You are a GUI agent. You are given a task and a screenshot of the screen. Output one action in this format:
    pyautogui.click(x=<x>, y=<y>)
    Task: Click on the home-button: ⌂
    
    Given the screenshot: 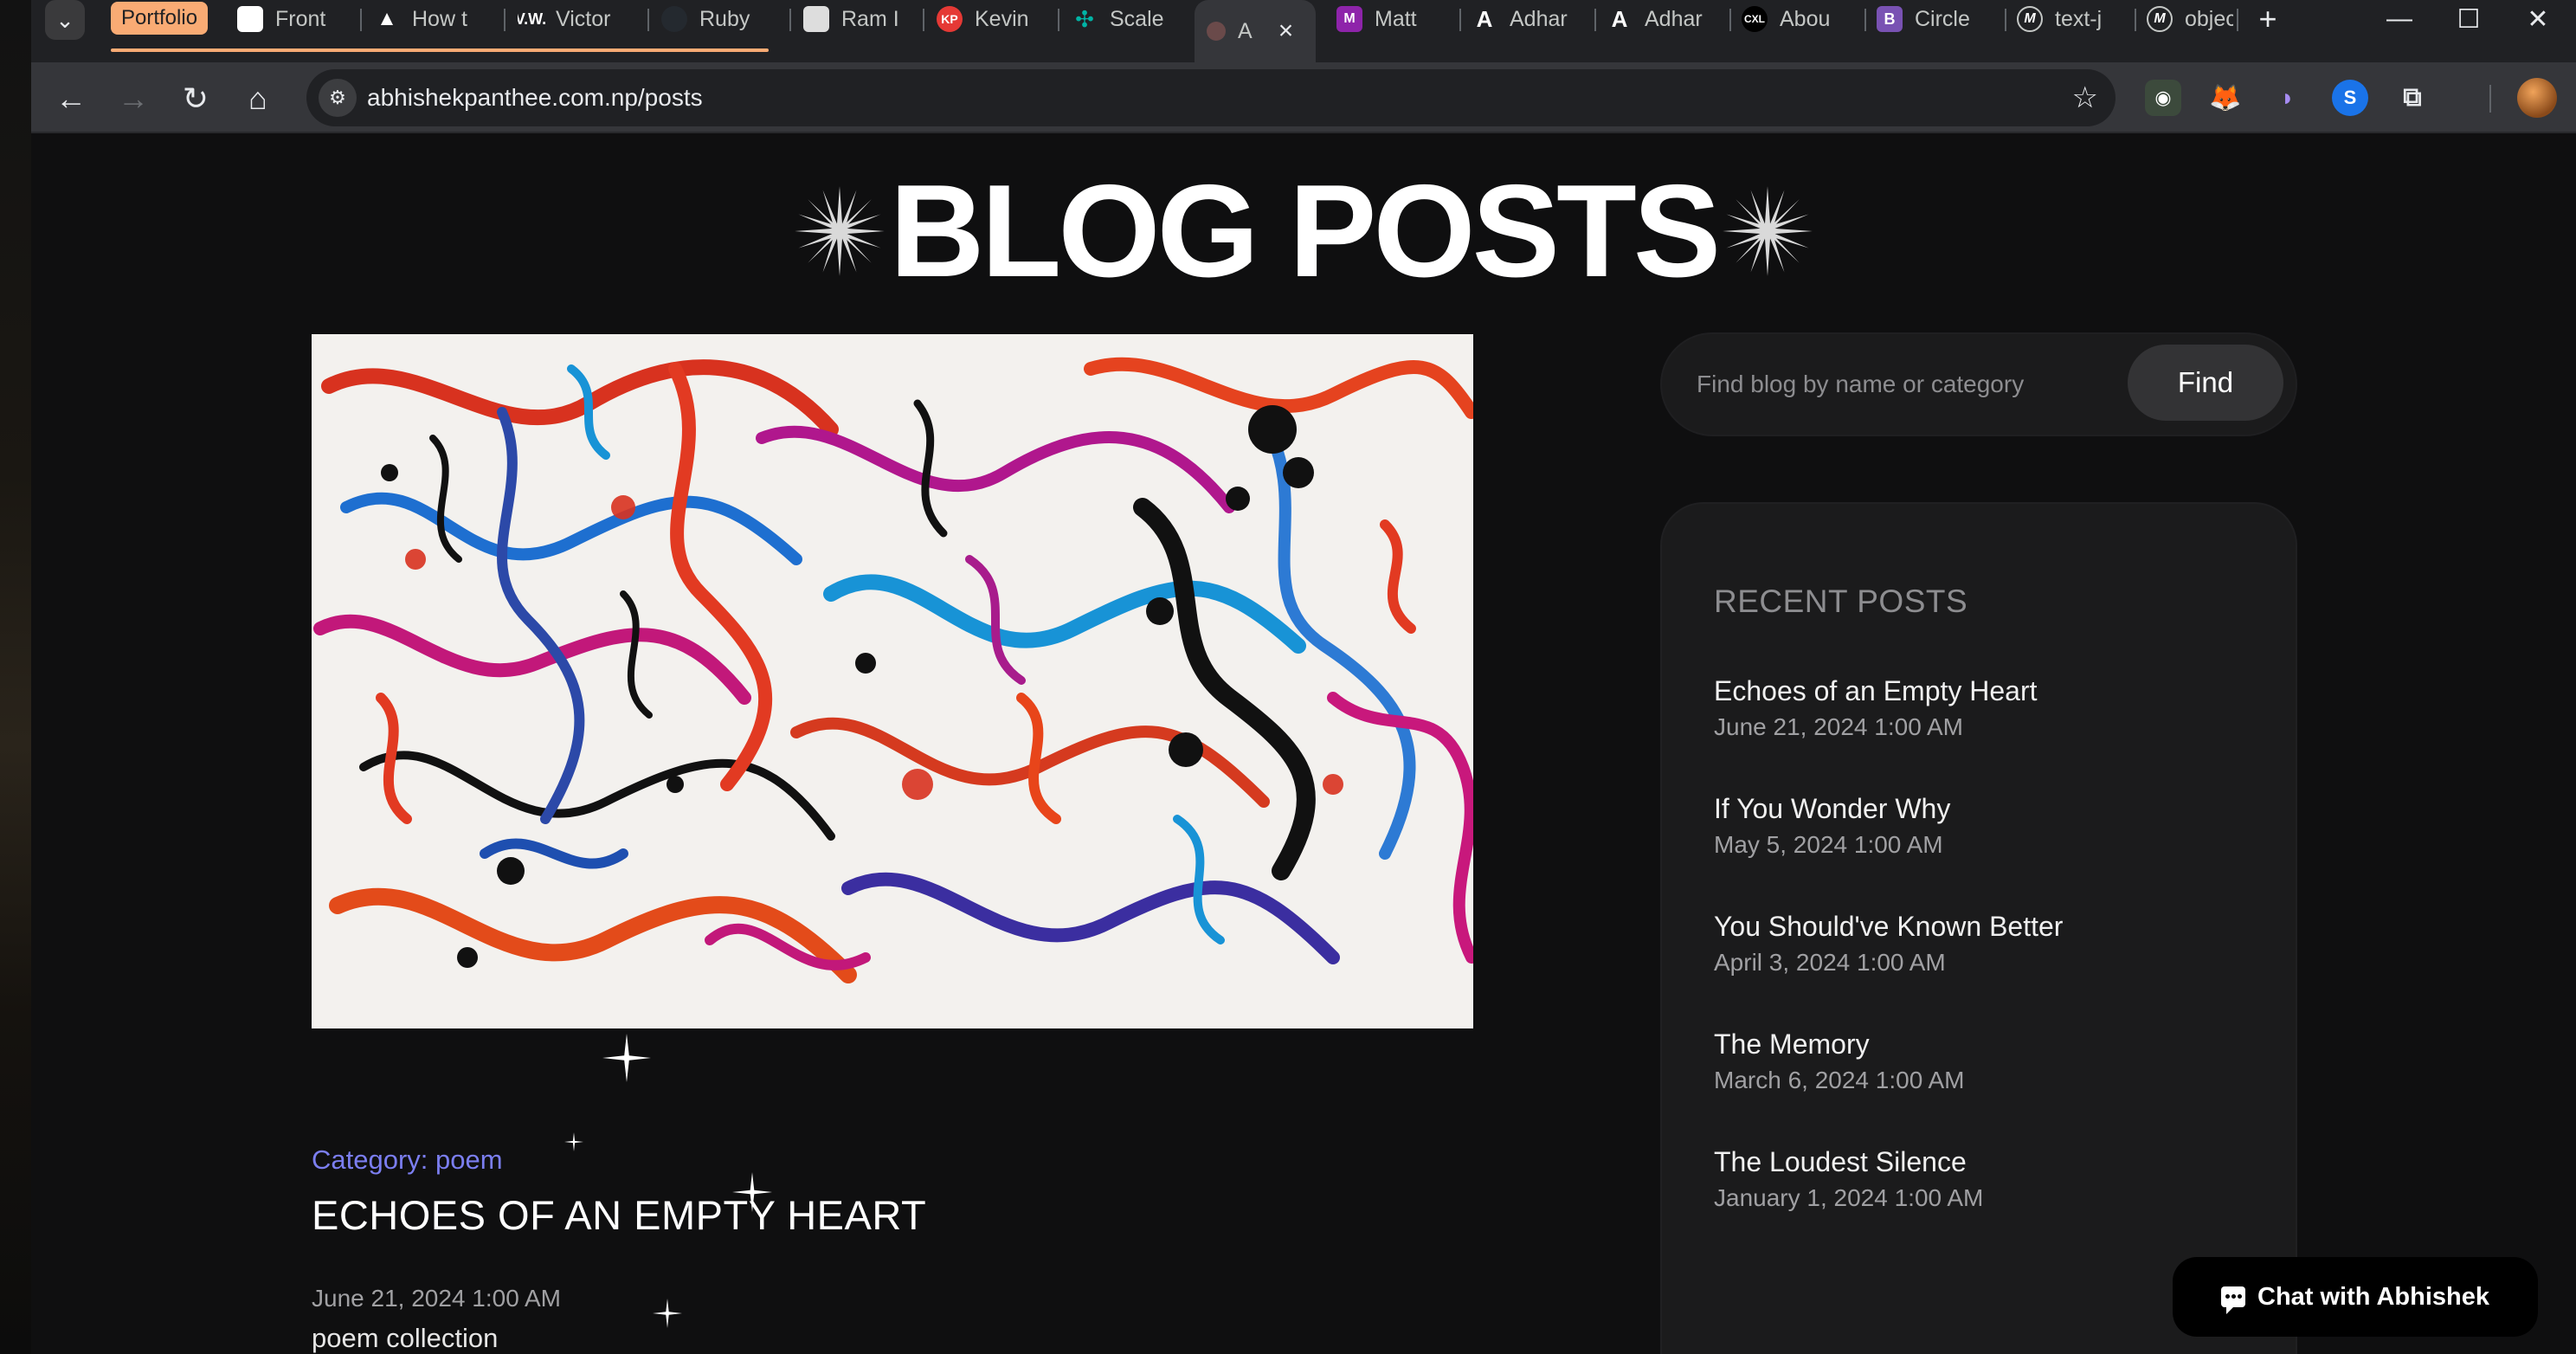 What is the action you would take?
    pyautogui.click(x=257, y=98)
    